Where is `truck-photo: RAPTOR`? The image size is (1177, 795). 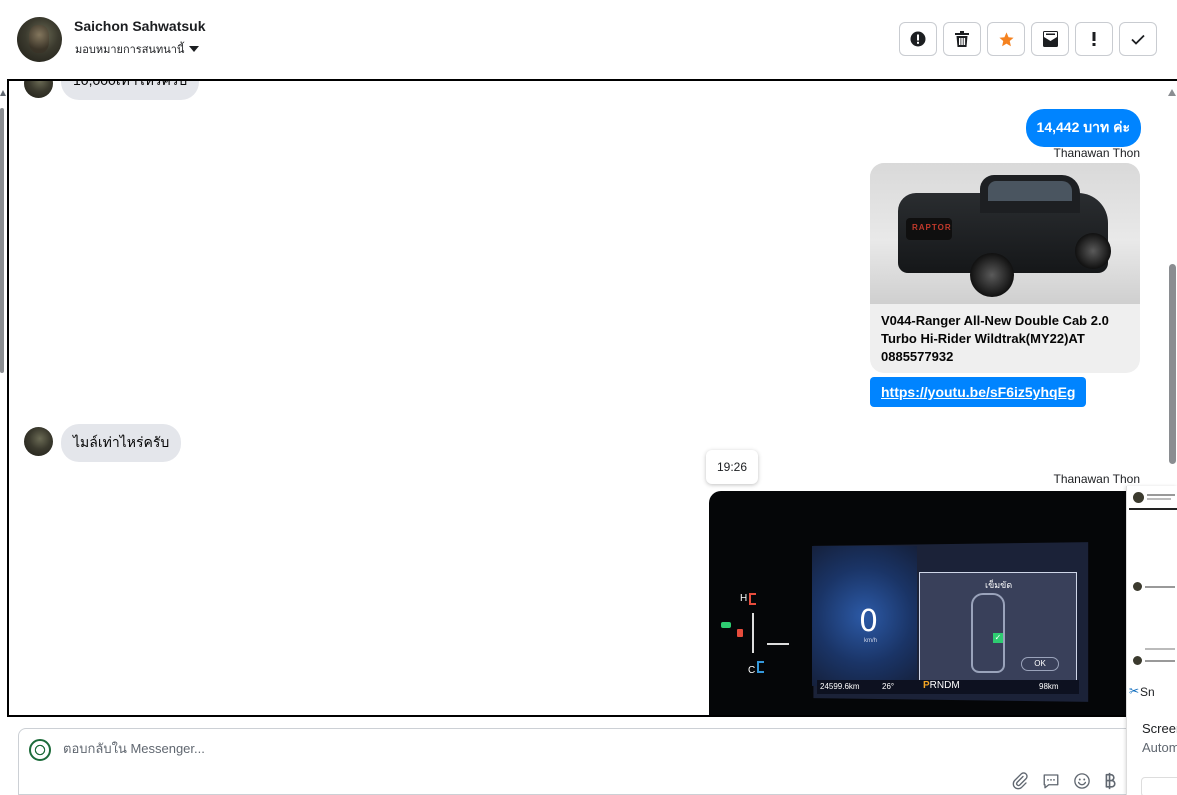 truck-photo: RAPTOR is located at coordinates (1005, 233).